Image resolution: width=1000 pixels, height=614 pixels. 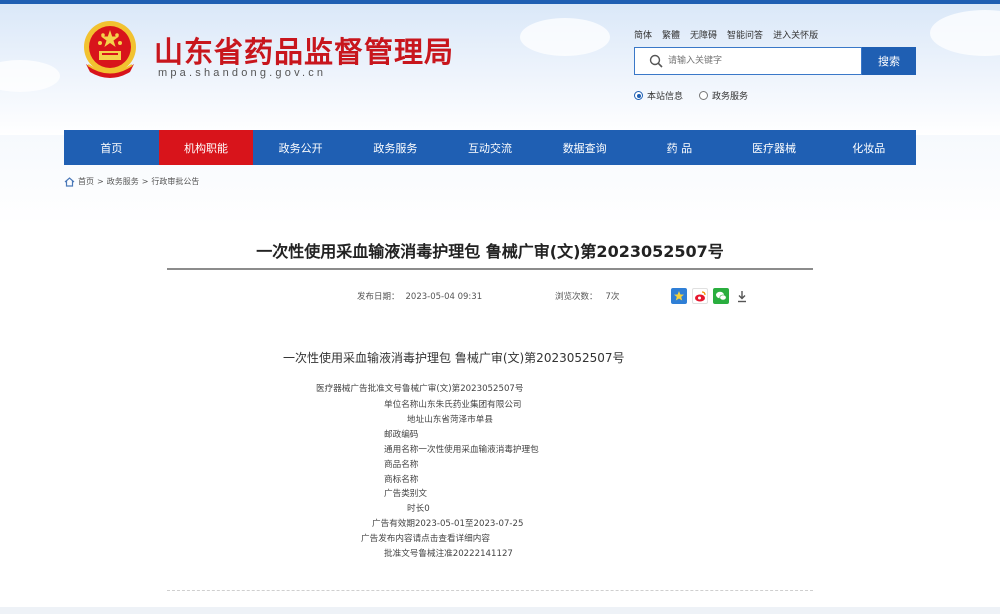 I want to click on nav-gov-affairs: 政务公开, so click(x=300, y=147).